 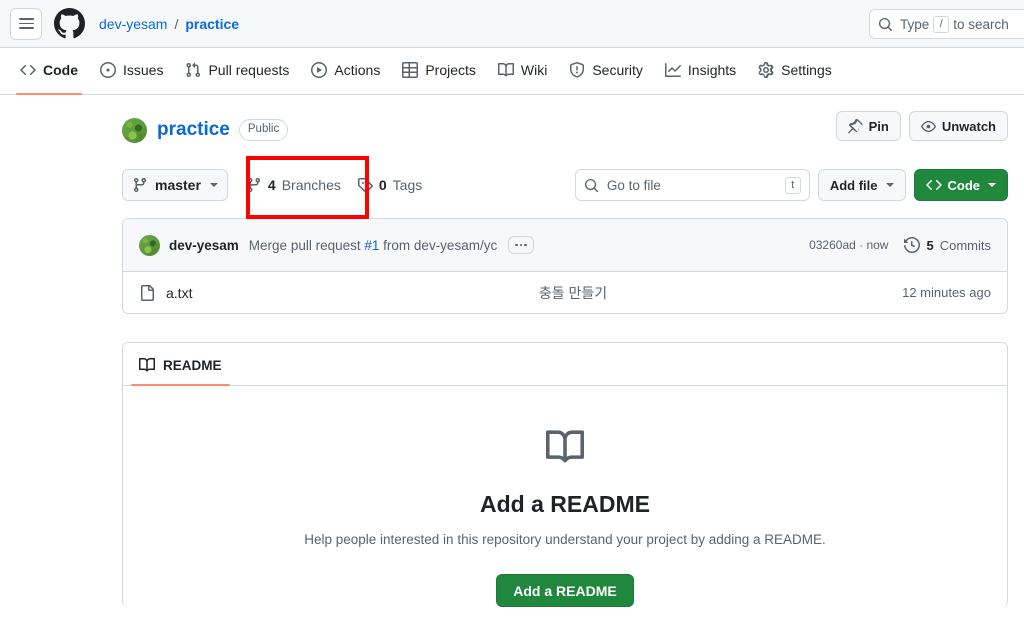 What do you see at coordinates (178, 185) in the screenshot?
I see `branch-name-label: master` at bounding box center [178, 185].